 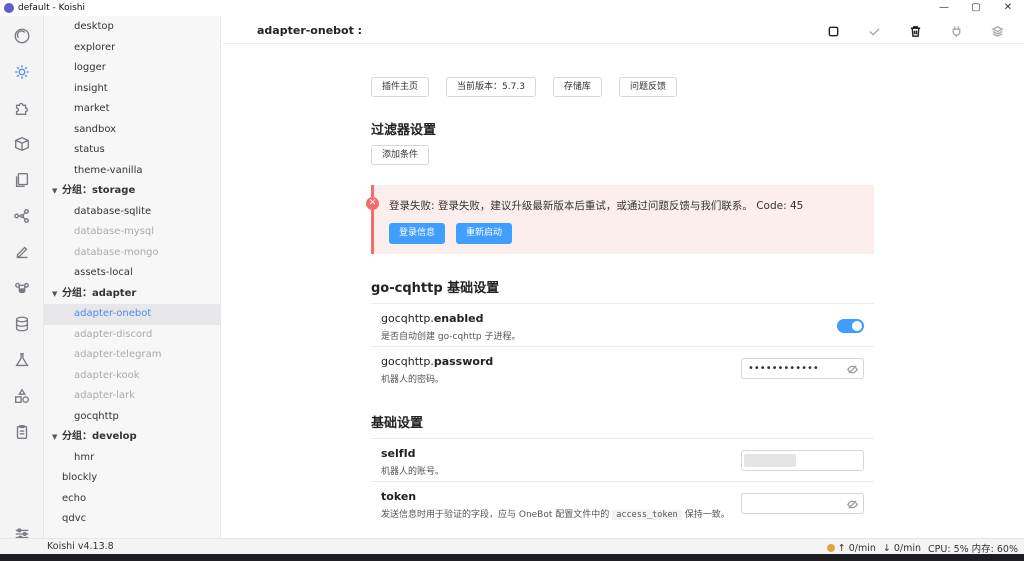 I want to click on download-rate: ↓ 0/min, so click(x=902, y=548).